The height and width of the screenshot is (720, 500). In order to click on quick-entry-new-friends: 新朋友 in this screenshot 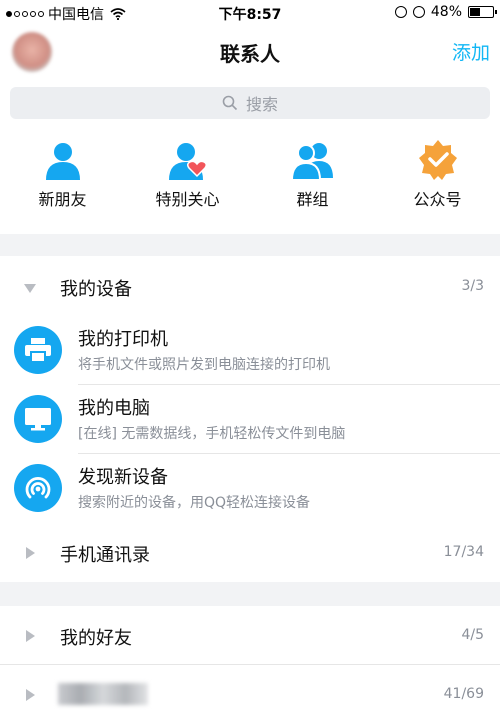, I will do `click(62, 178)`.